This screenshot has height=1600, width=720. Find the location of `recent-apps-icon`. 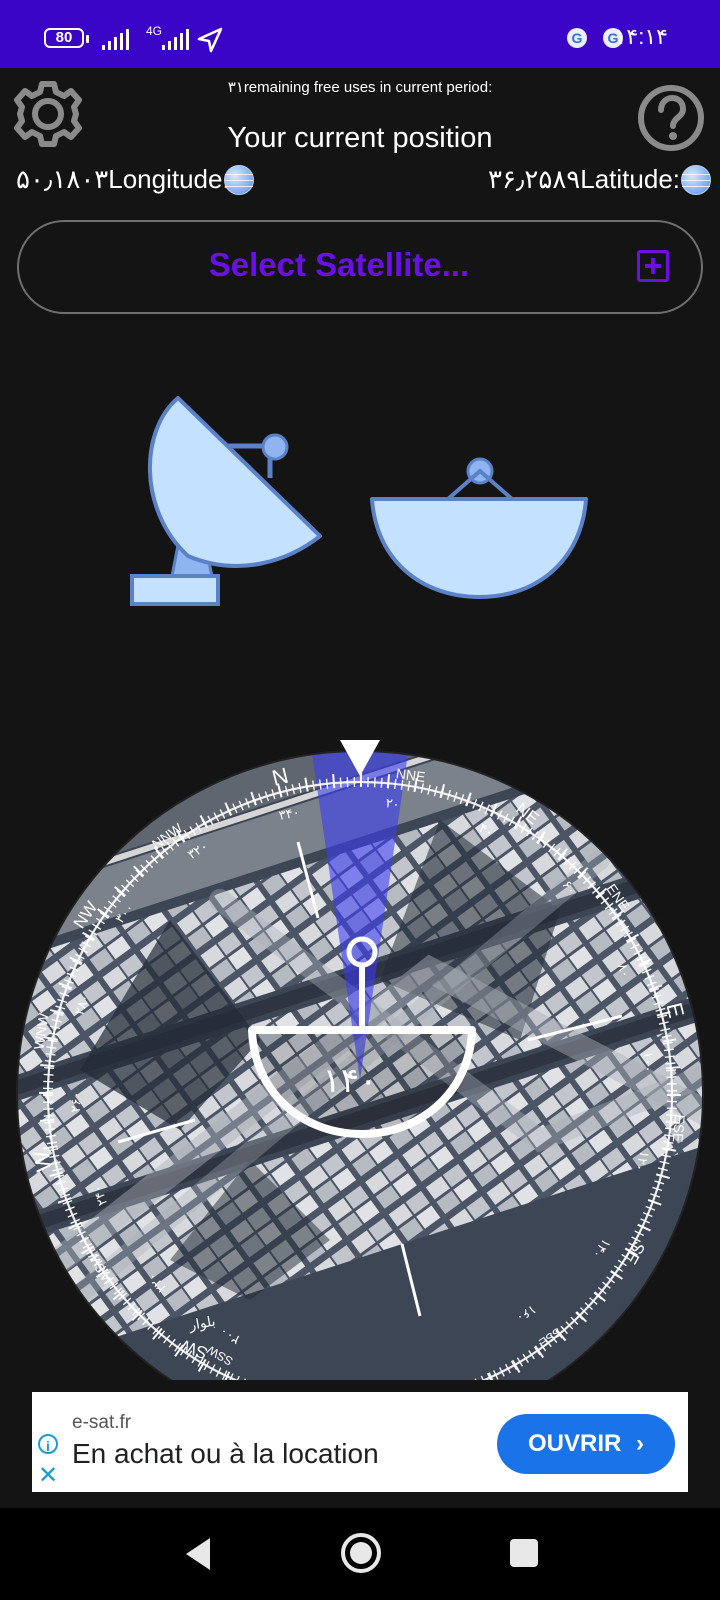

recent-apps-icon is located at coordinates (524, 1553).